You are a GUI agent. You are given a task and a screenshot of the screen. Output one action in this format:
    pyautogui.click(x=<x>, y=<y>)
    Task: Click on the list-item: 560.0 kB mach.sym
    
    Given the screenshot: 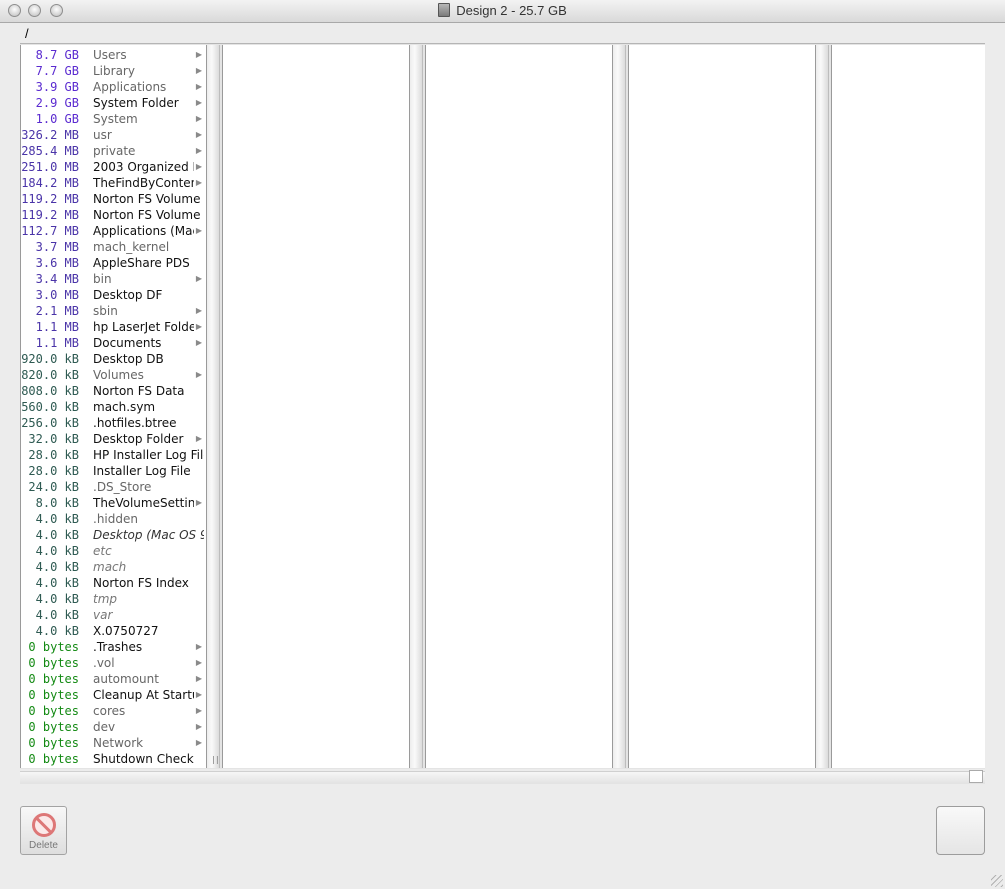 What is the action you would take?
    pyautogui.click(x=113, y=407)
    